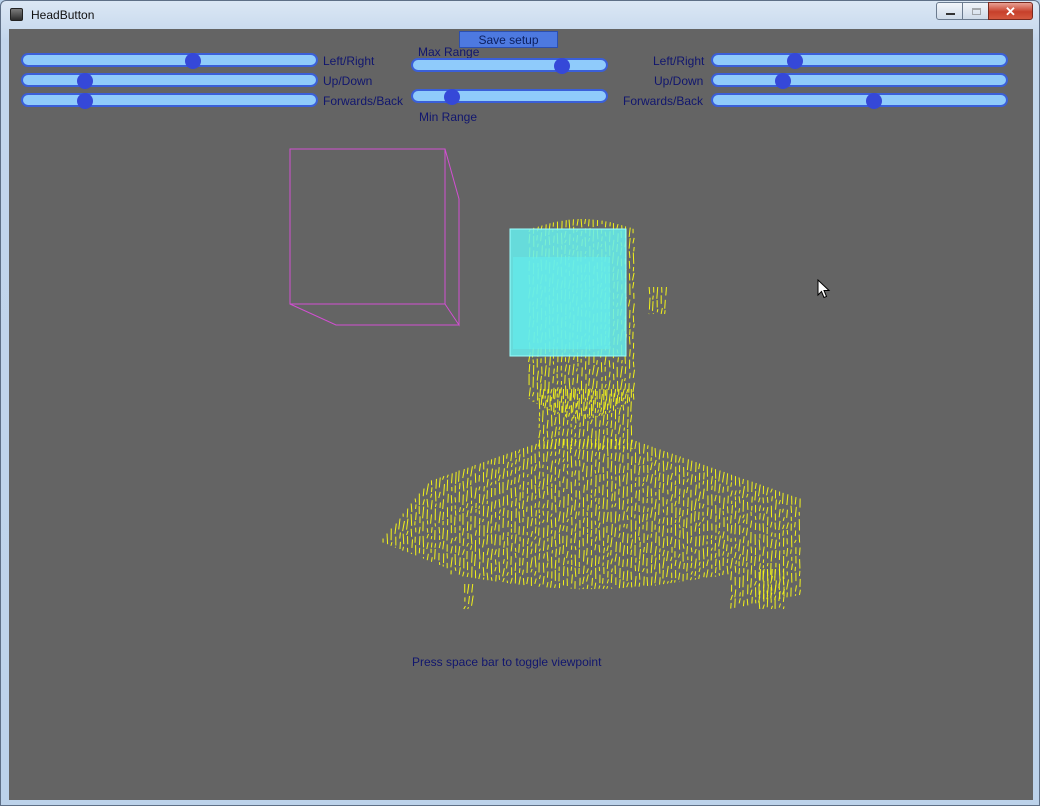  I want to click on window-title: HeadButton, so click(63, 15).